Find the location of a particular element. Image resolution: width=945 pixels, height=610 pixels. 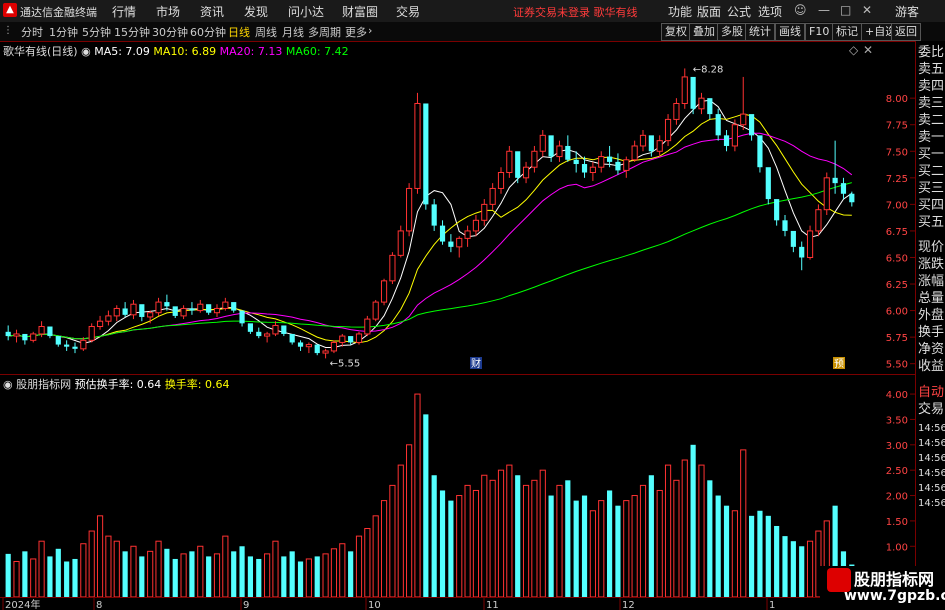

more-chevron-icon: › is located at coordinates (370, 30).